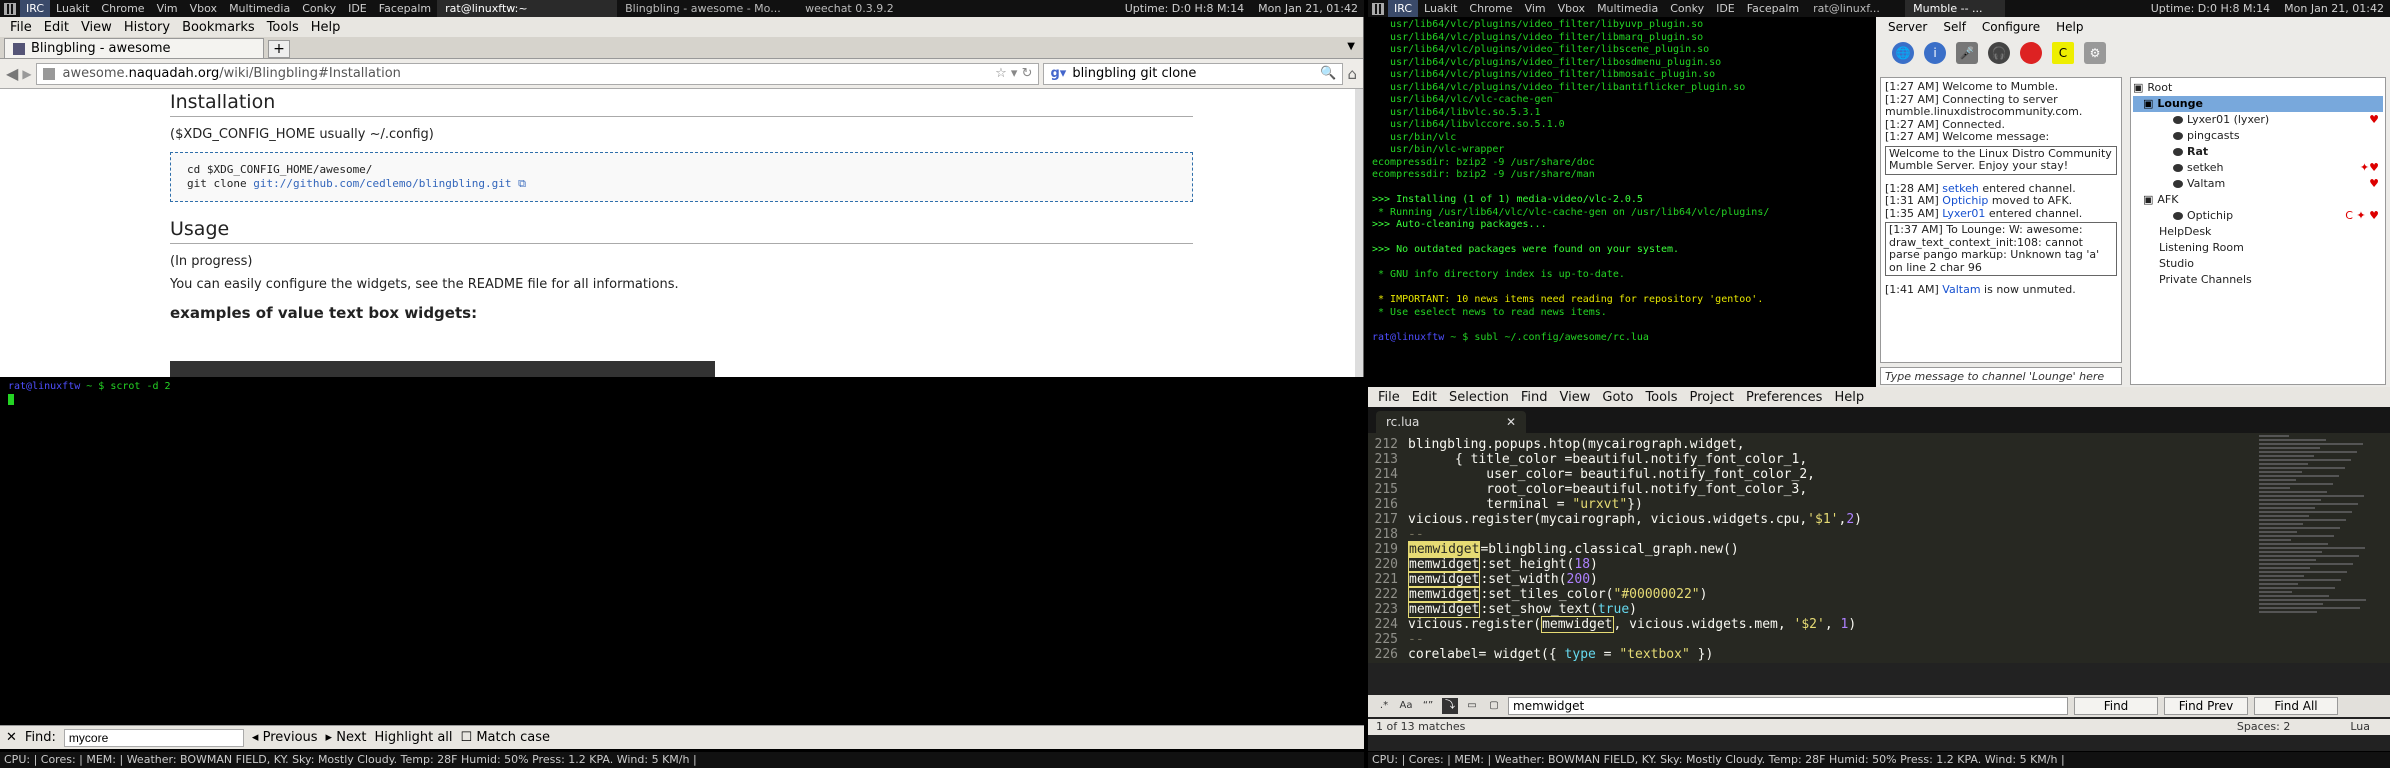 The image size is (2390, 768). Describe the element at coordinates (134, 48) in the screenshot. I see `tab-blingbling: Blingbling - awesome` at that location.